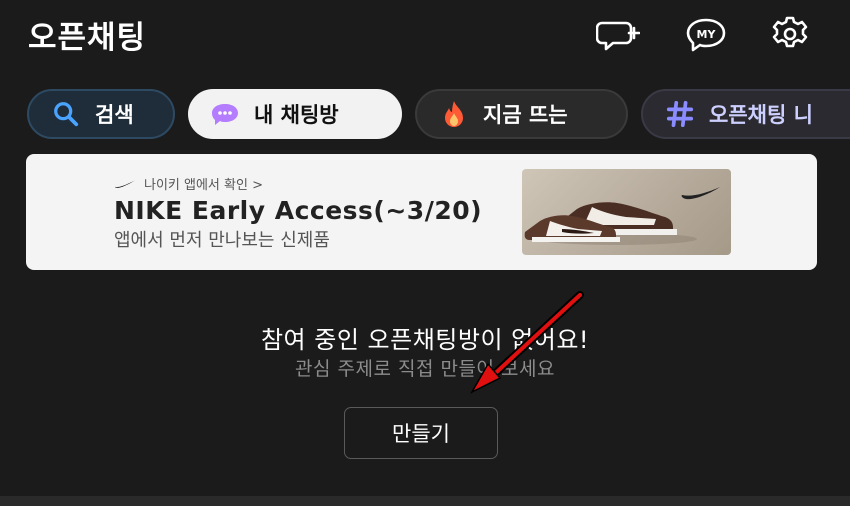 The image size is (850, 506). Describe the element at coordinates (680, 114) in the screenshot. I see `hashtag-icon` at that location.